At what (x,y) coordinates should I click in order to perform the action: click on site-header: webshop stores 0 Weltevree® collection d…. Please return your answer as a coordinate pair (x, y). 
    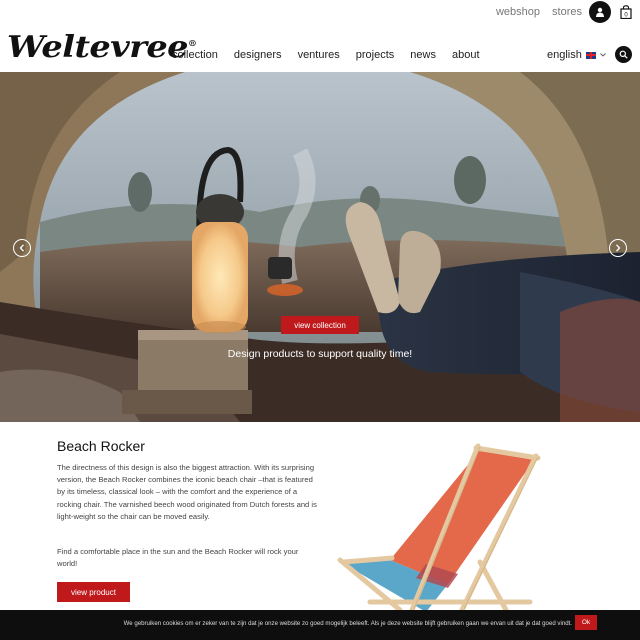
    Looking at the image, I should click on (320, 36).